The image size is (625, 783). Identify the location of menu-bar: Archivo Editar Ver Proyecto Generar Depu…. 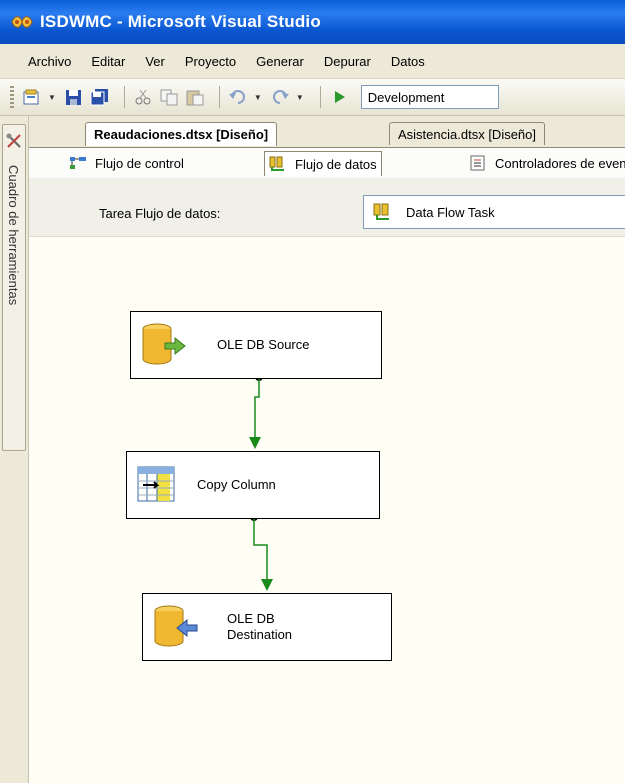
(312, 61).